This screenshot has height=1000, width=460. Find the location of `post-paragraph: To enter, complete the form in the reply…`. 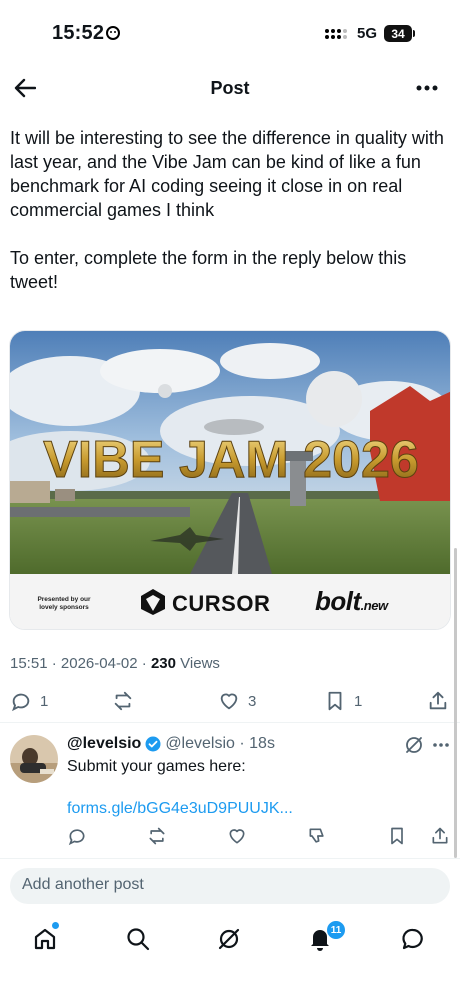

post-paragraph: To enter, complete the form in the reply… is located at coordinates (208, 270).